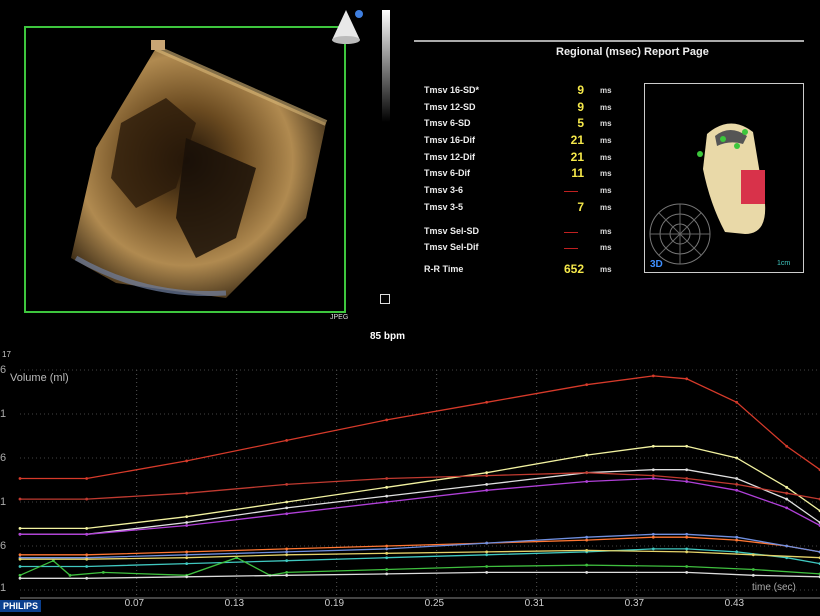 This screenshot has height=616, width=820. Describe the element at coordinates (450, 107) in the screenshot. I see `report-row-label: Tmsv 12-SD` at that location.